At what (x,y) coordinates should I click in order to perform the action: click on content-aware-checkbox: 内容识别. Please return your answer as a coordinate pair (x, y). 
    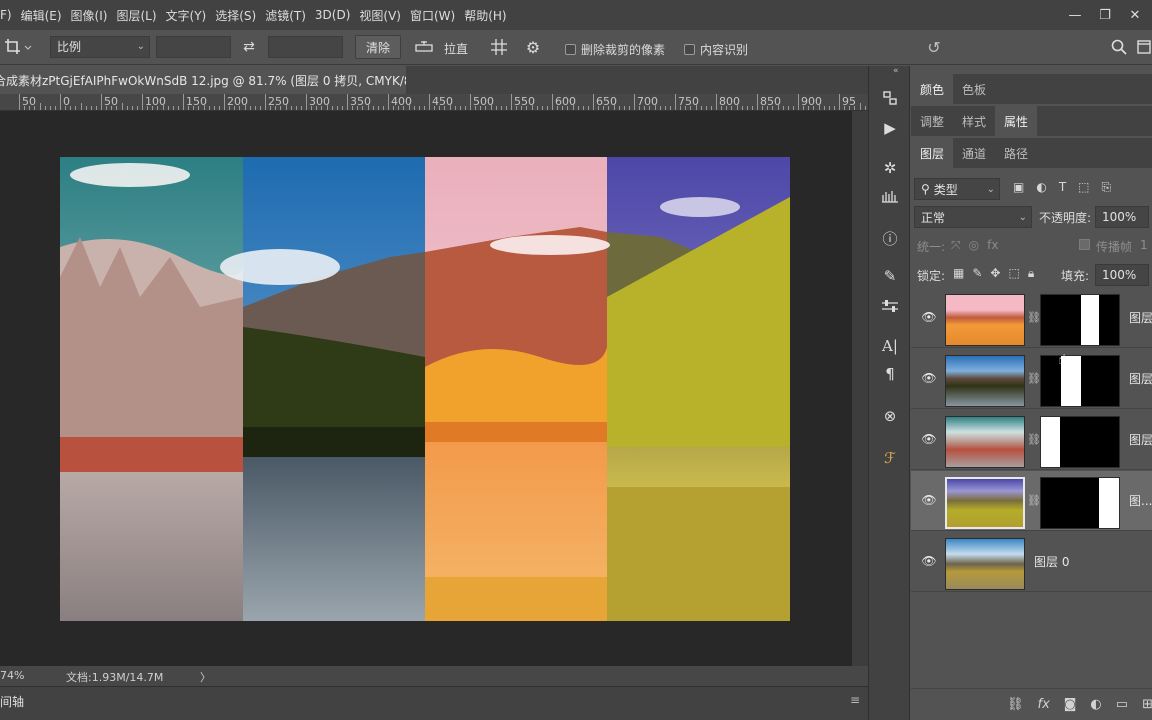
    Looking at the image, I should click on (716, 49).